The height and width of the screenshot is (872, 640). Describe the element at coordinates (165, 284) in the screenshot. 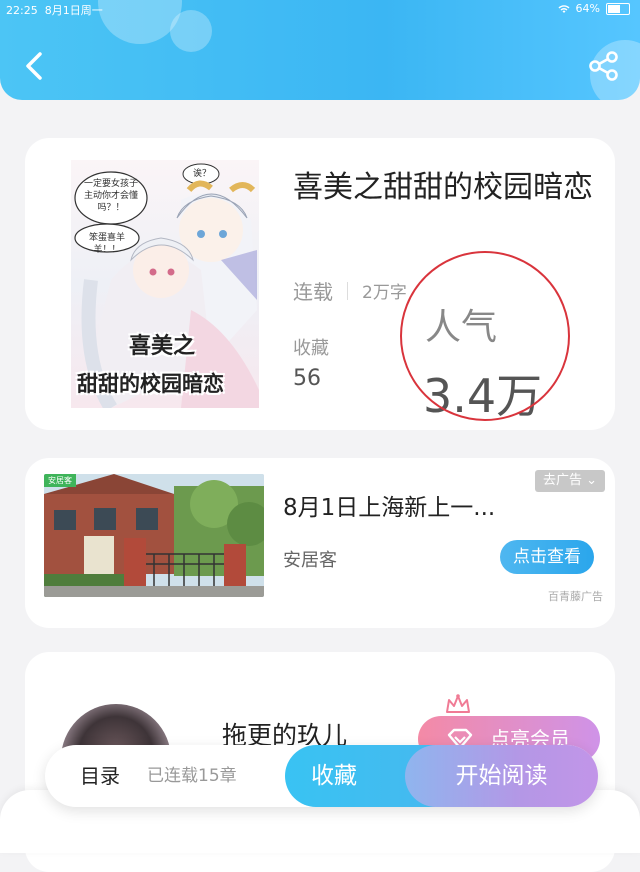

I see `book-cover: 一定要女孩子主动你才会懂吗？！ 笨蛋喜羊羊！！ 诶？ 喜美之 甜甜的校园暗恋` at that location.